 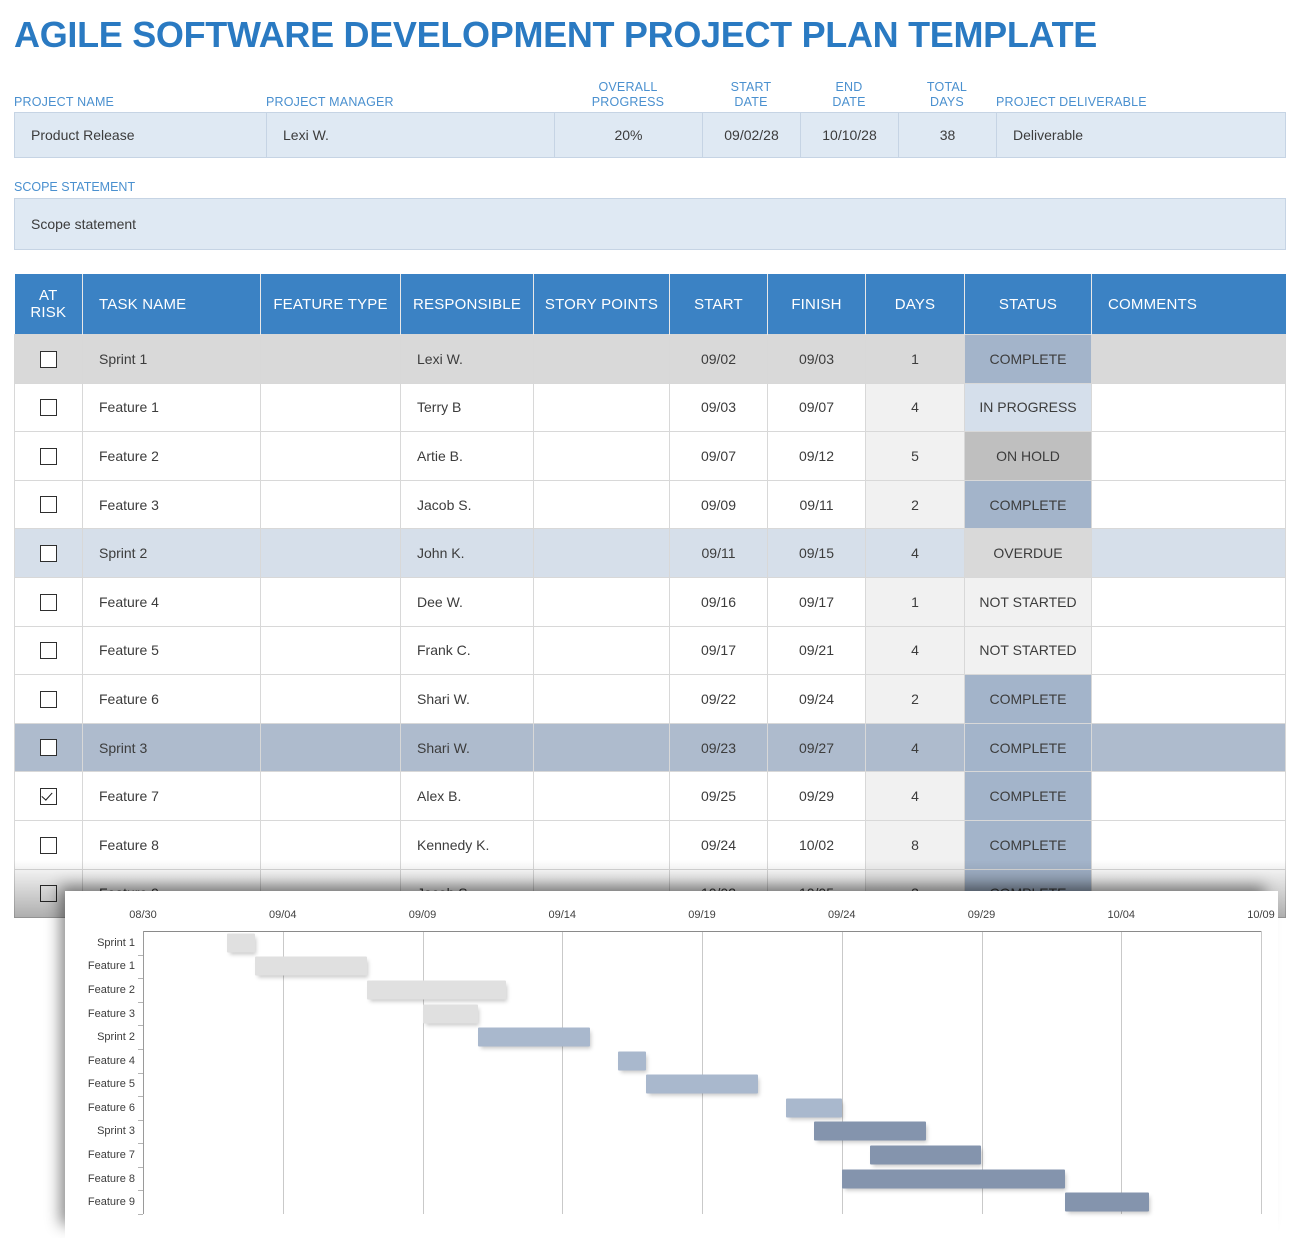 I want to click on table-row: Feature 7 Alex B. 09/25 09/29 4 COMPLETE, so click(x=650, y=796).